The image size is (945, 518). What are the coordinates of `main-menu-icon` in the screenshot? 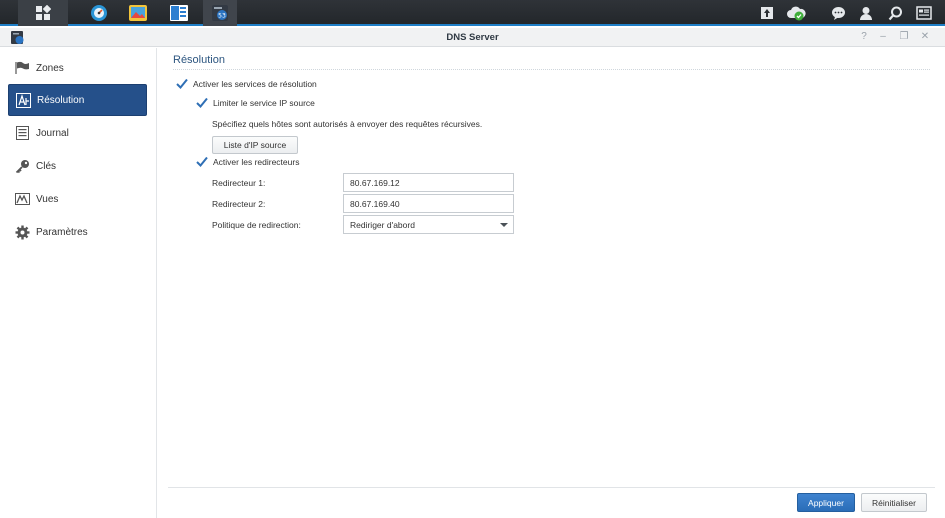 It's located at (43, 12).